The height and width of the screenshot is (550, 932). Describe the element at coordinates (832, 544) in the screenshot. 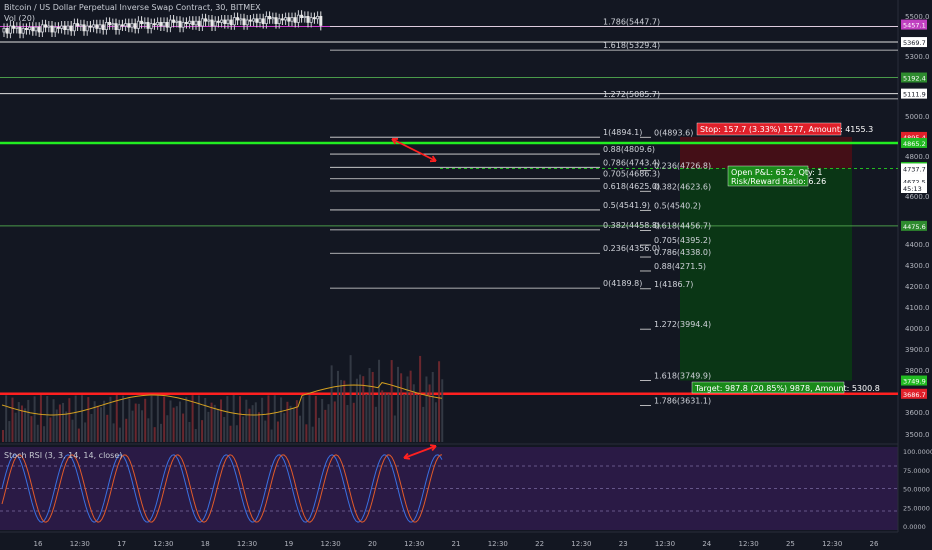

I see `x-tick-label-19: 12:30` at that location.